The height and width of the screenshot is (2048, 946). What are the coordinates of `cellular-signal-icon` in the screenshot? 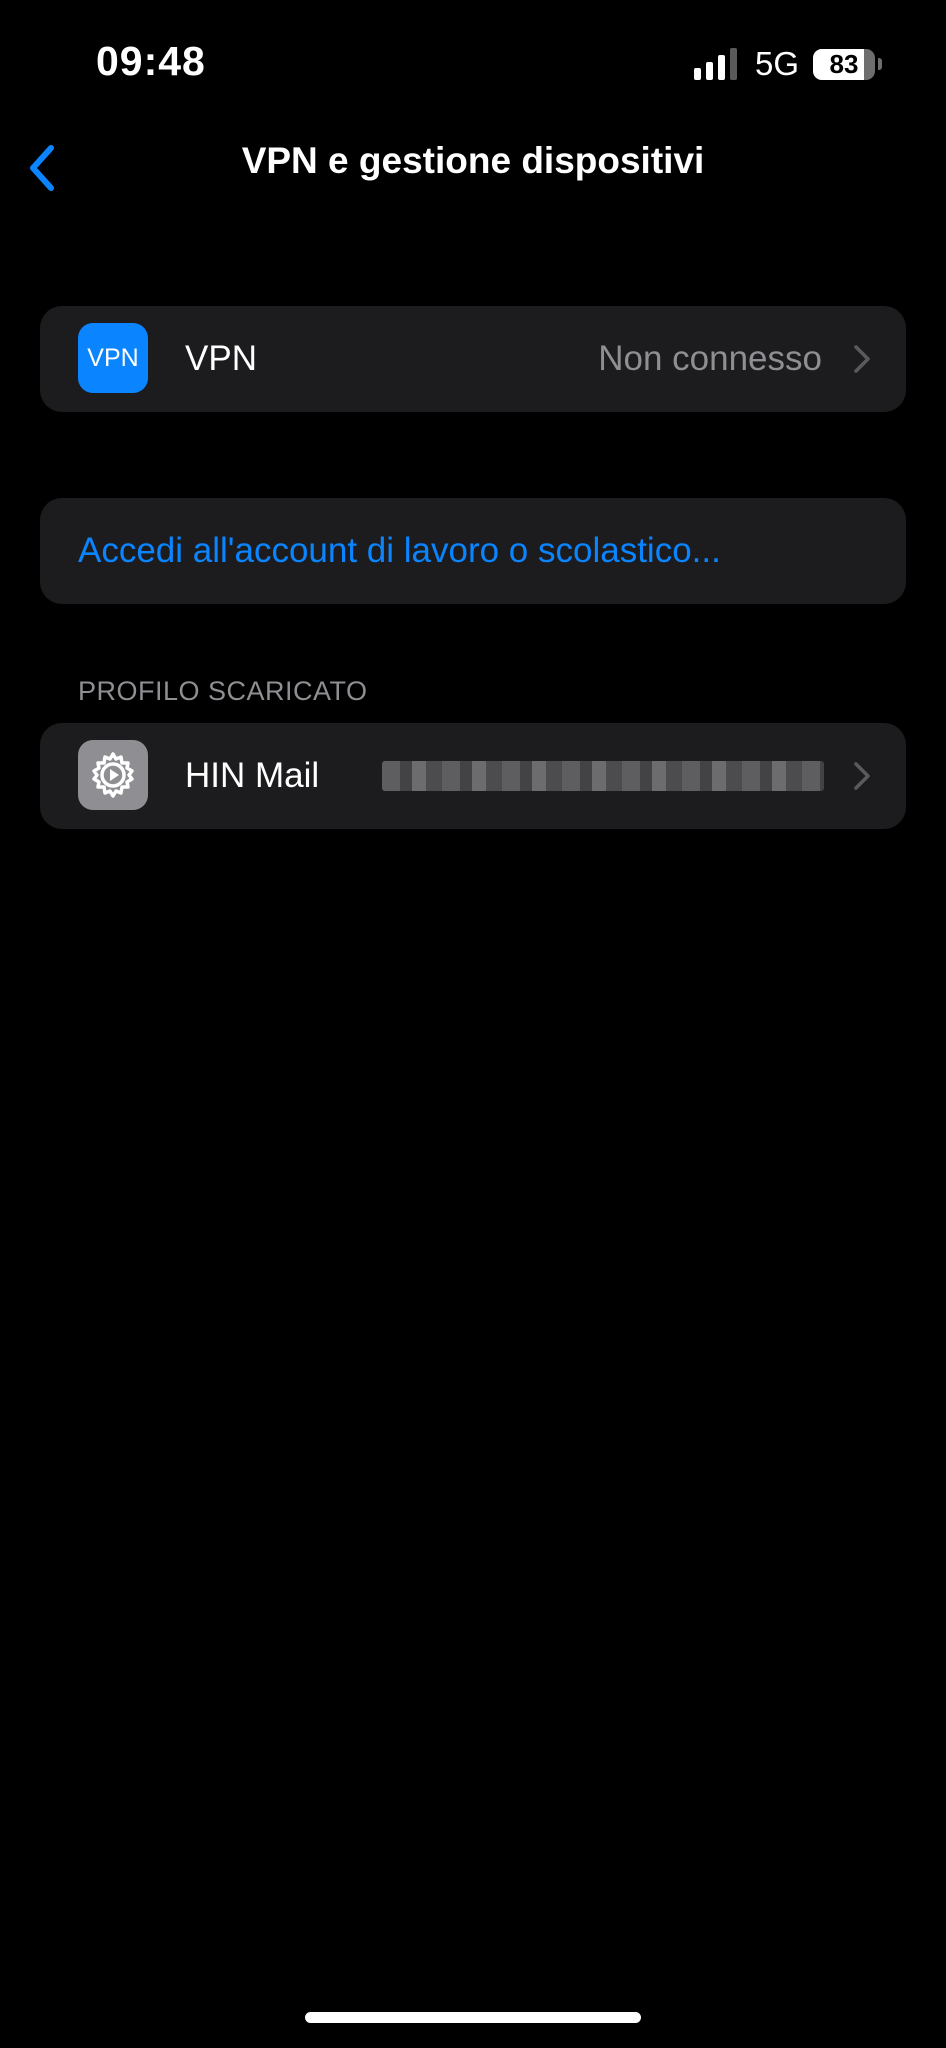 It's located at (715, 64).